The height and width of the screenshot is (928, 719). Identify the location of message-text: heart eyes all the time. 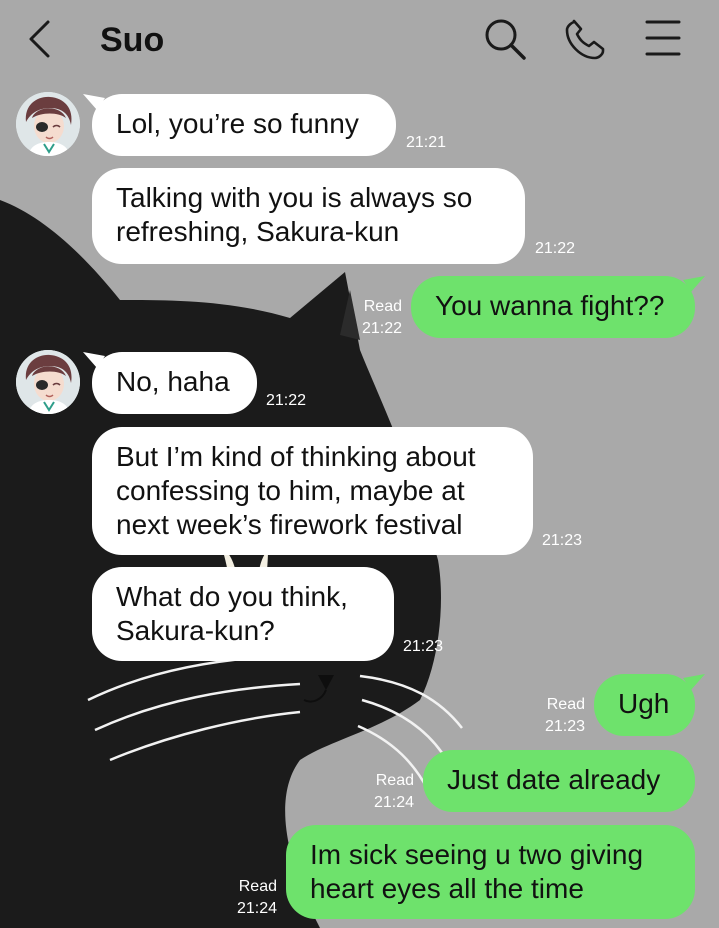
(447, 888).